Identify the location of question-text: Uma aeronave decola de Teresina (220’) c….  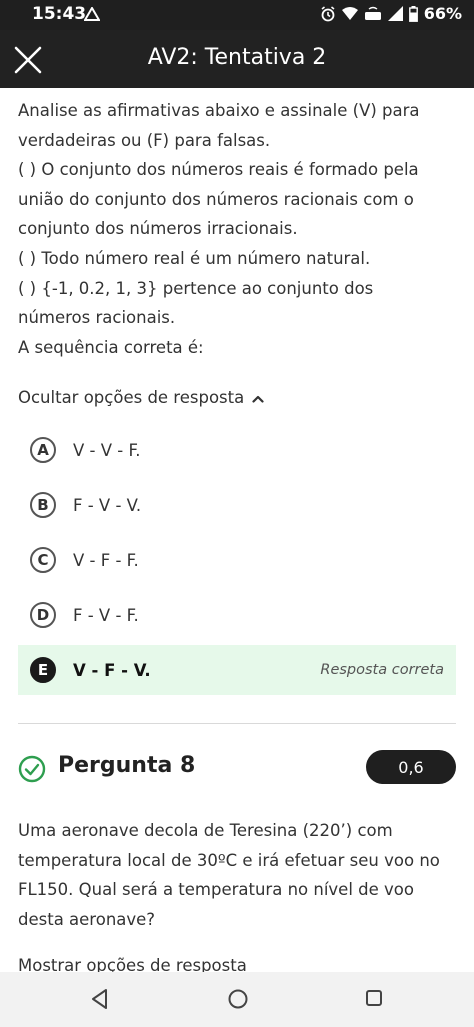
(238, 875).